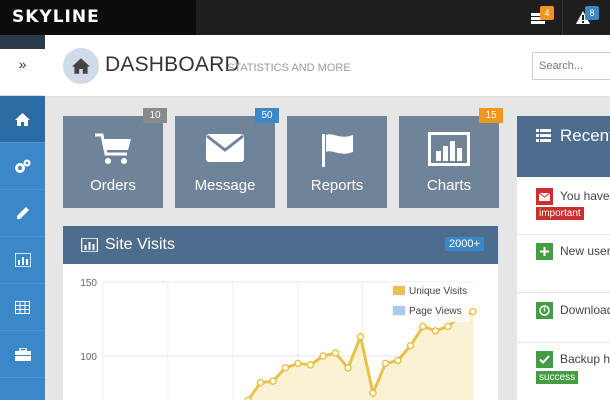 This screenshot has height=400, width=610. Describe the element at coordinates (543, 135) in the screenshot. I see `list-icon` at that location.